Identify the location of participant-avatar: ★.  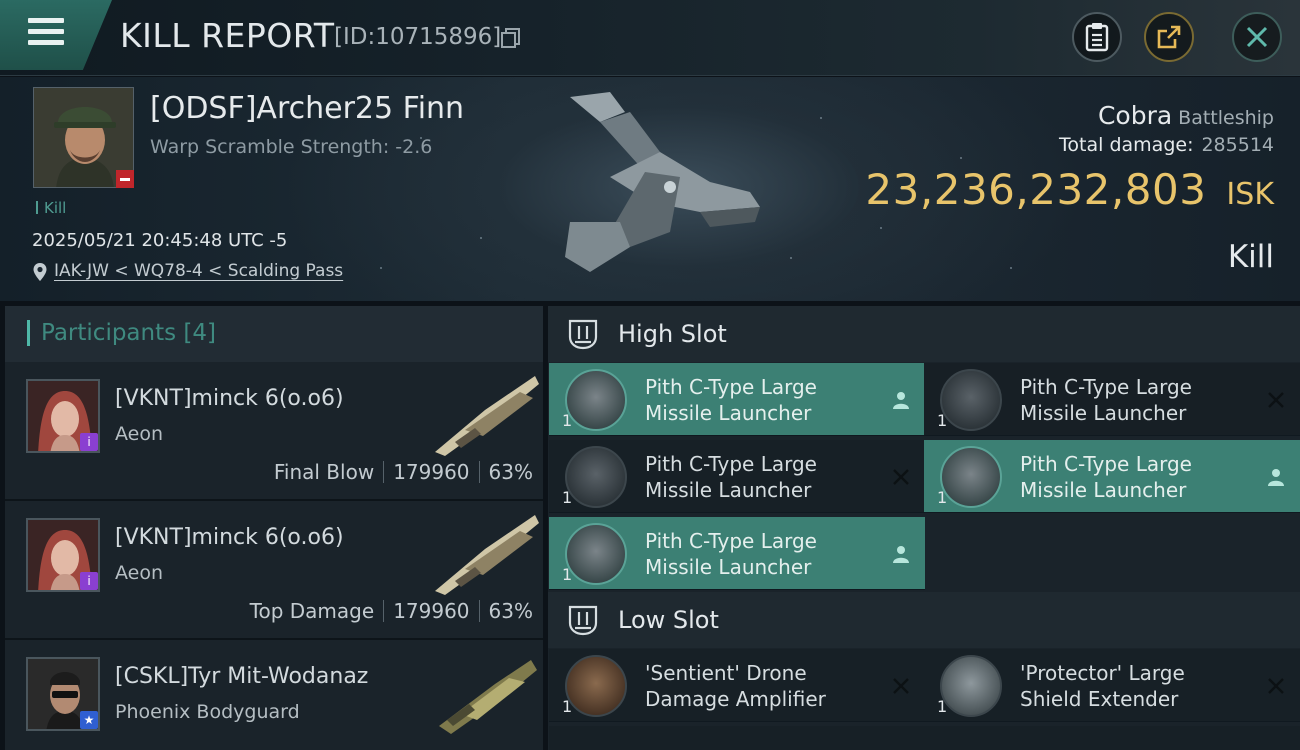
(63, 694).